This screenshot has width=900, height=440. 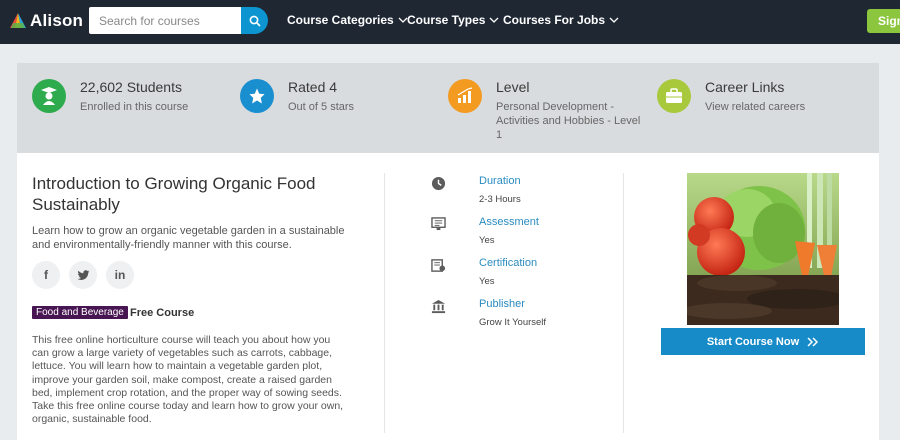 I want to click on category-tag: Food and Beverage, so click(x=80, y=312).